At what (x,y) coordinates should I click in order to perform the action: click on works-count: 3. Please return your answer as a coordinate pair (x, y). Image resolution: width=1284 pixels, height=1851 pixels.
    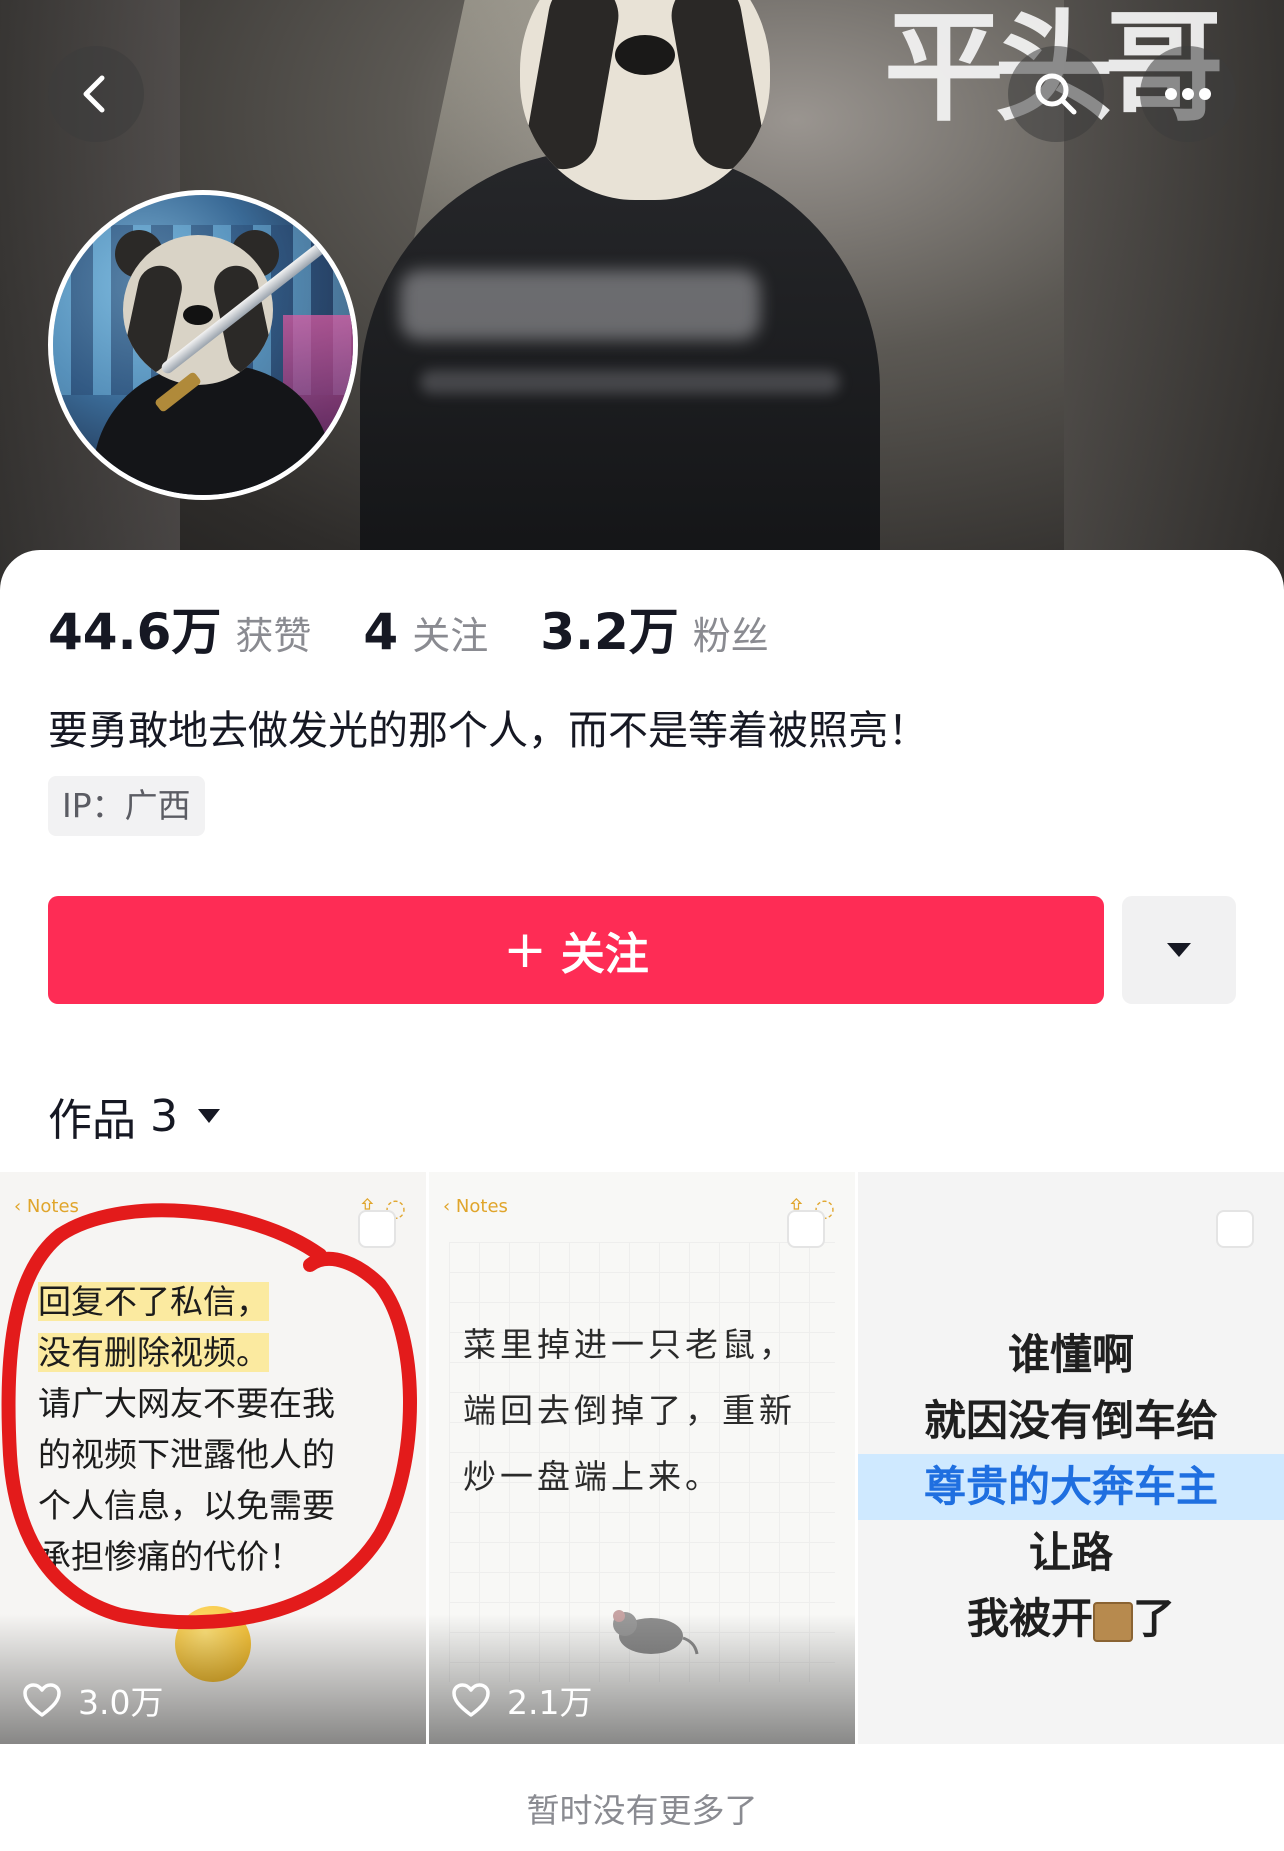
    Looking at the image, I should click on (164, 1116).